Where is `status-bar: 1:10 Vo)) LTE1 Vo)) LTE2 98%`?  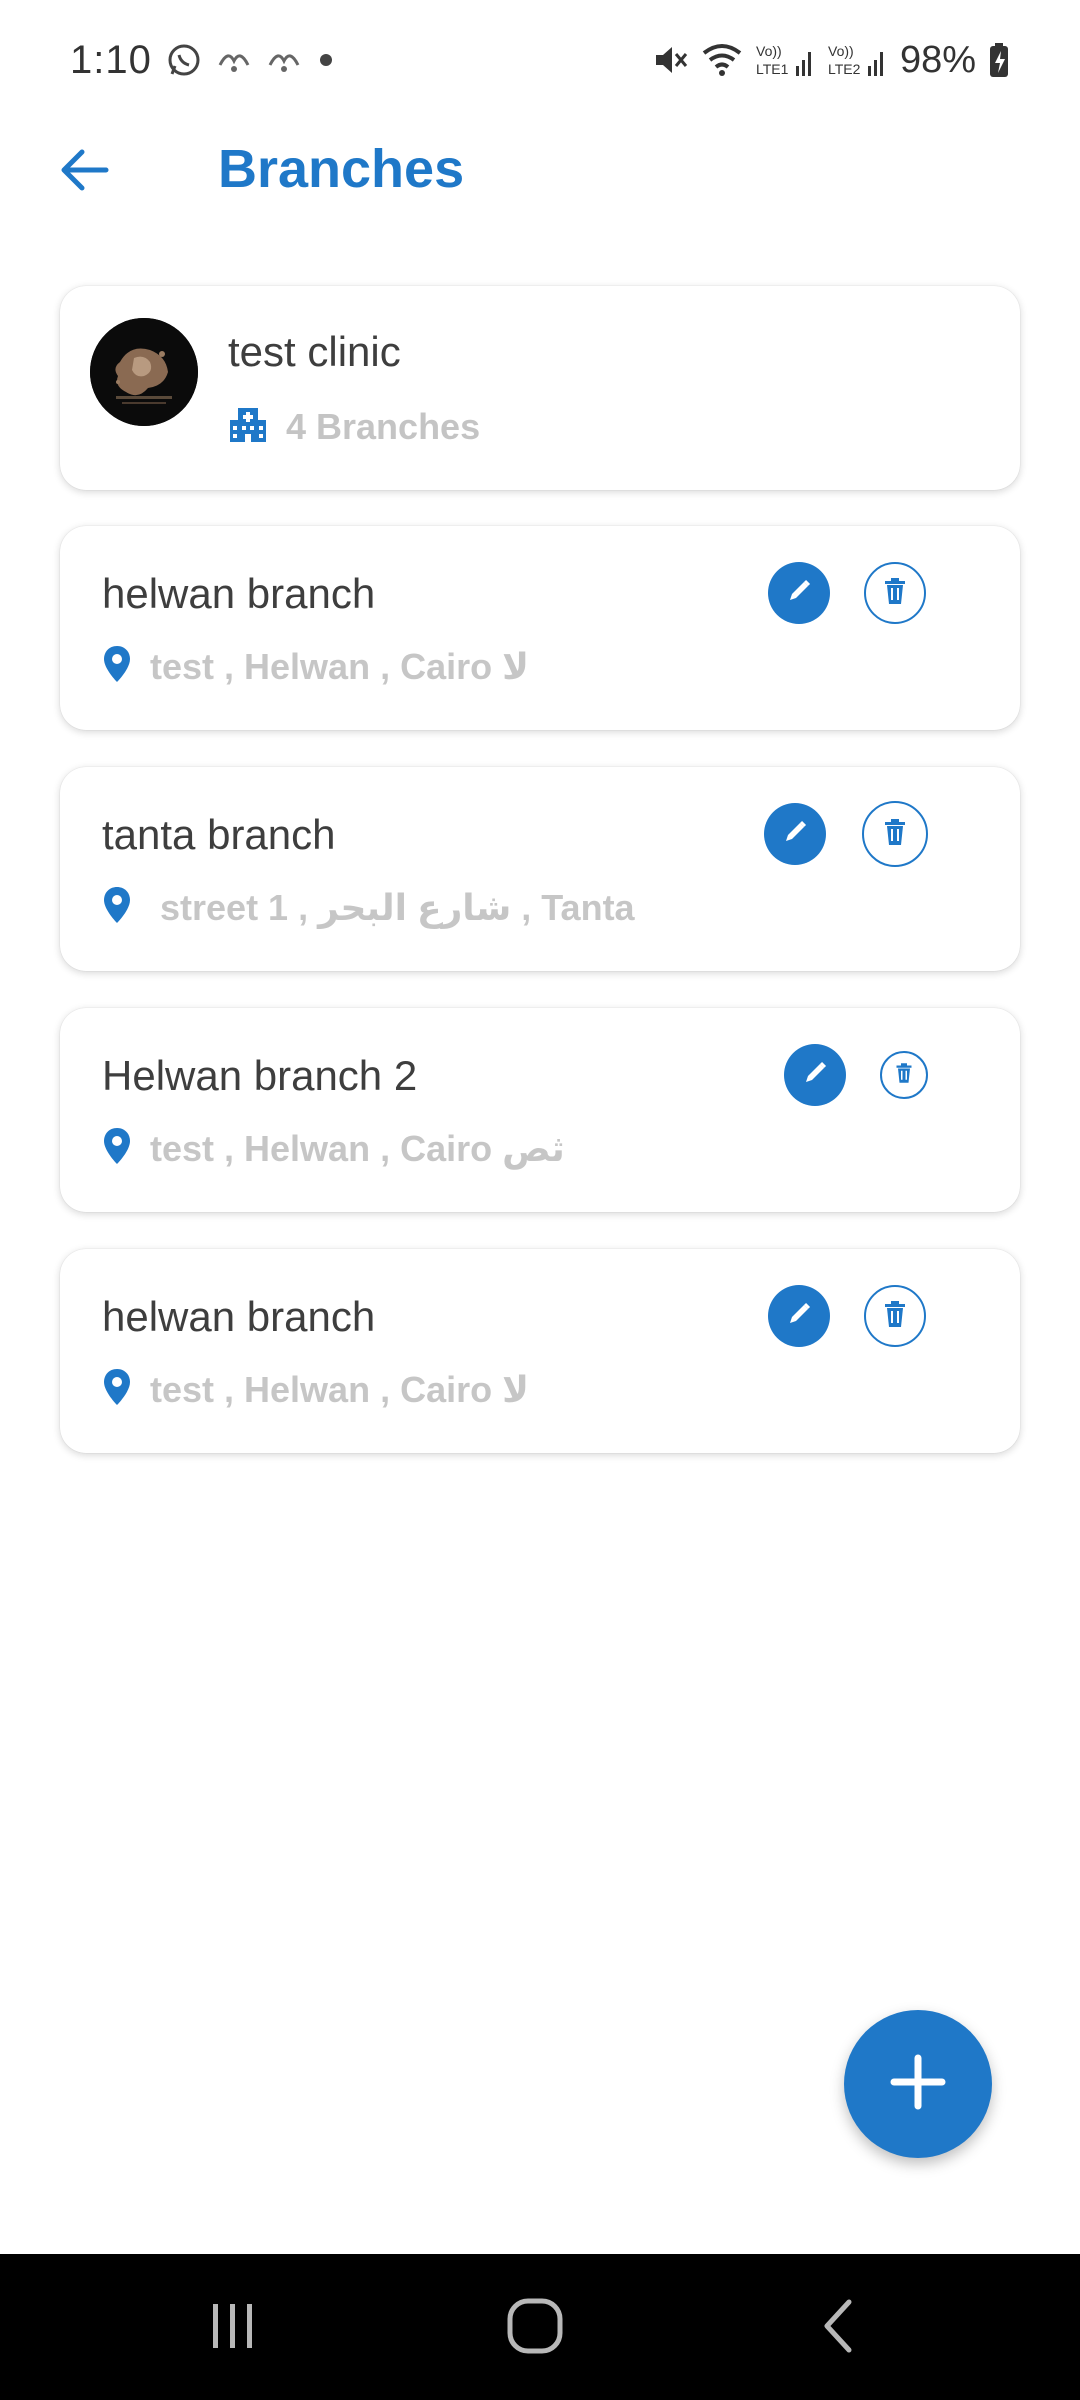
status-bar: 1:10 Vo)) LTE1 Vo)) LTE2 98% is located at coordinates (540, 60).